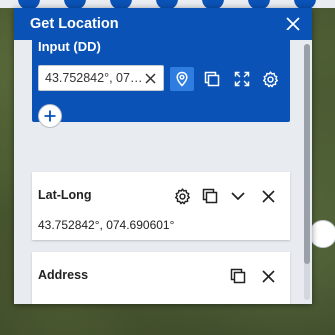  Describe the element at coordinates (307, 154) in the screenshot. I see `scrollbar-thumb` at that location.